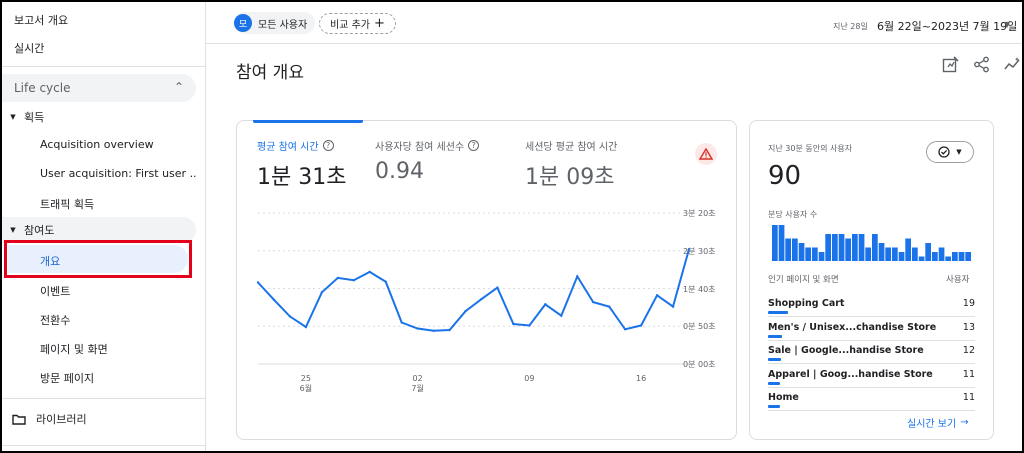 The image size is (1024, 453). Describe the element at coordinates (283, 25) in the screenshot. I see `segment-label: 모든 사용자` at that location.